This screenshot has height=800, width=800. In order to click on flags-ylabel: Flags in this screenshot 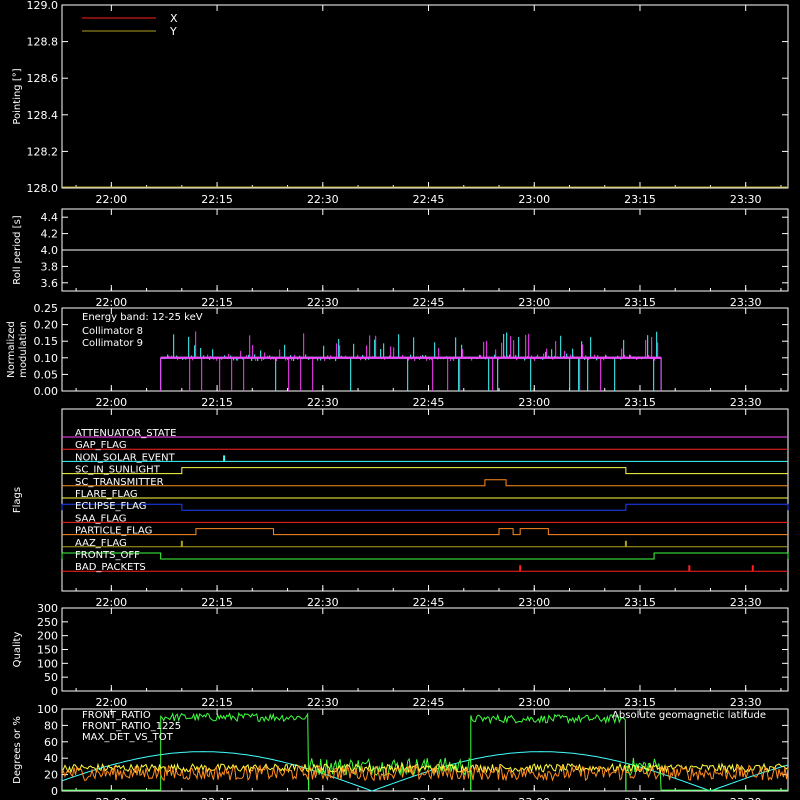, I will do `click(17, 500)`.